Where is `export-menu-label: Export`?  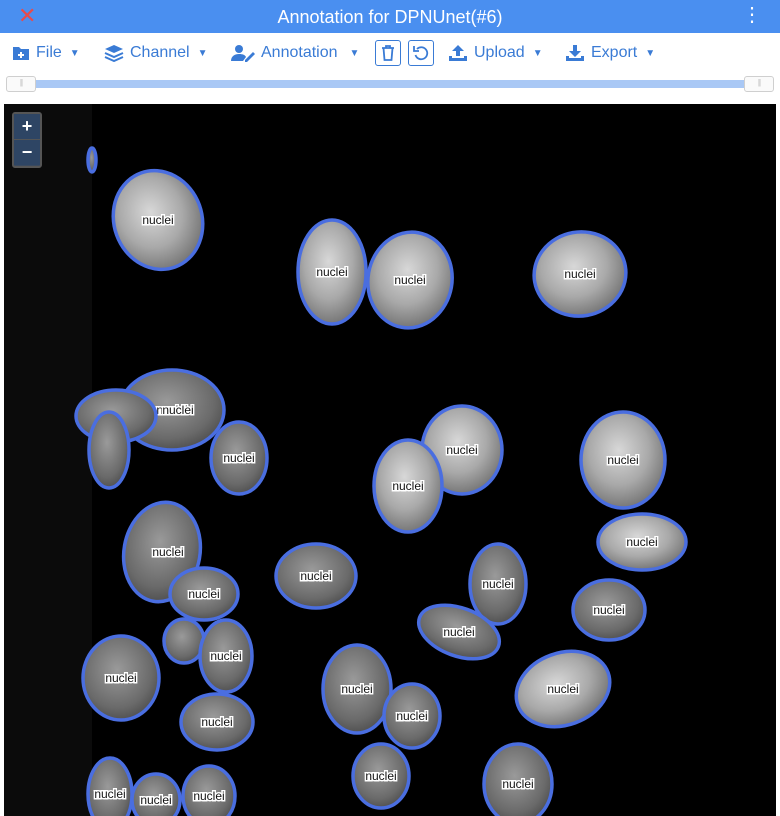 export-menu-label: Export is located at coordinates (614, 52).